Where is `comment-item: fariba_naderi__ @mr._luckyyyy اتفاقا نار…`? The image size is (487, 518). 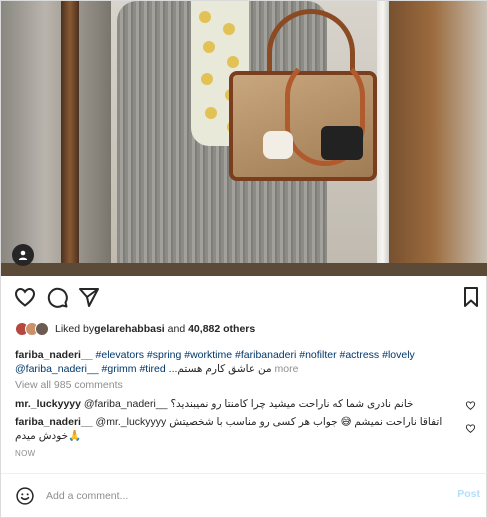 comment-item: fariba_naderi__ @mr._luckyyyy اتفاقا نار… is located at coordinates (235, 429).